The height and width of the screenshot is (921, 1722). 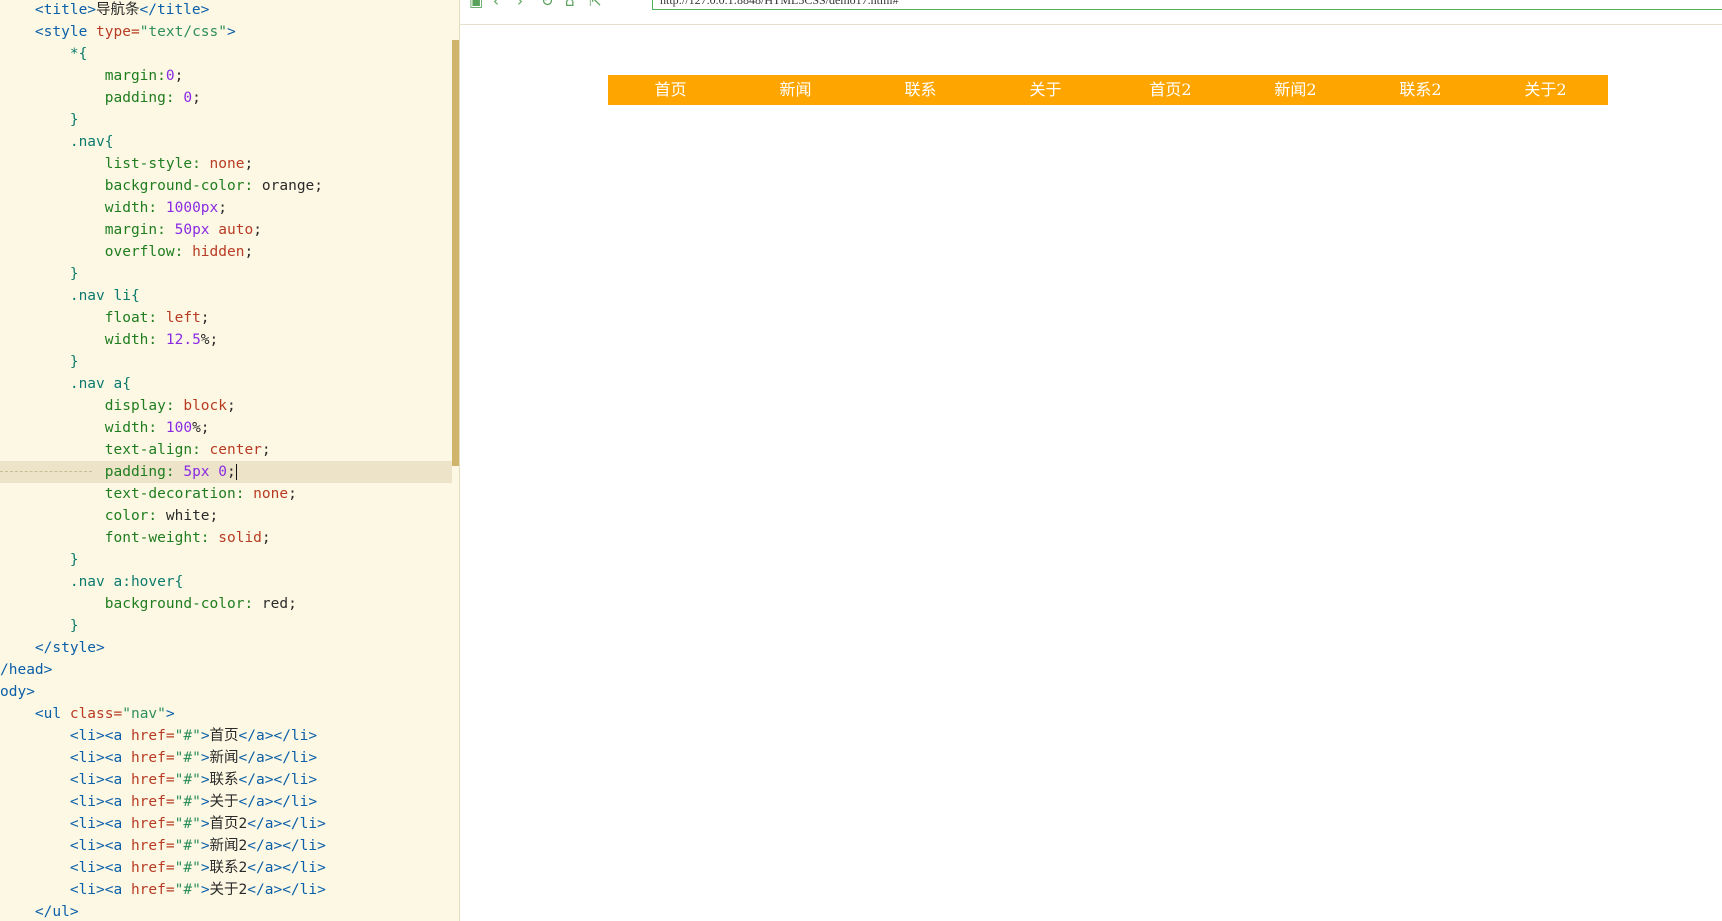 What do you see at coordinates (226, 868) in the screenshot?
I see `code-line: <li><a href="#">联系2</a></li>` at bounding box center [226, 868].